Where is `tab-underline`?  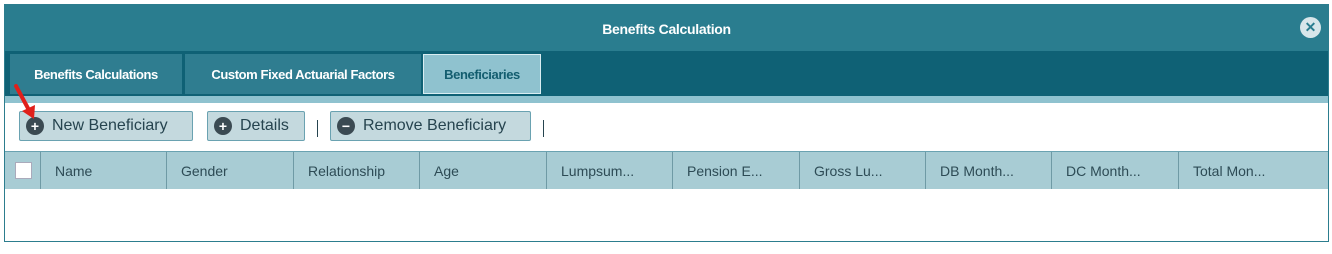
tab-underline is located at coordinates (666, 99).